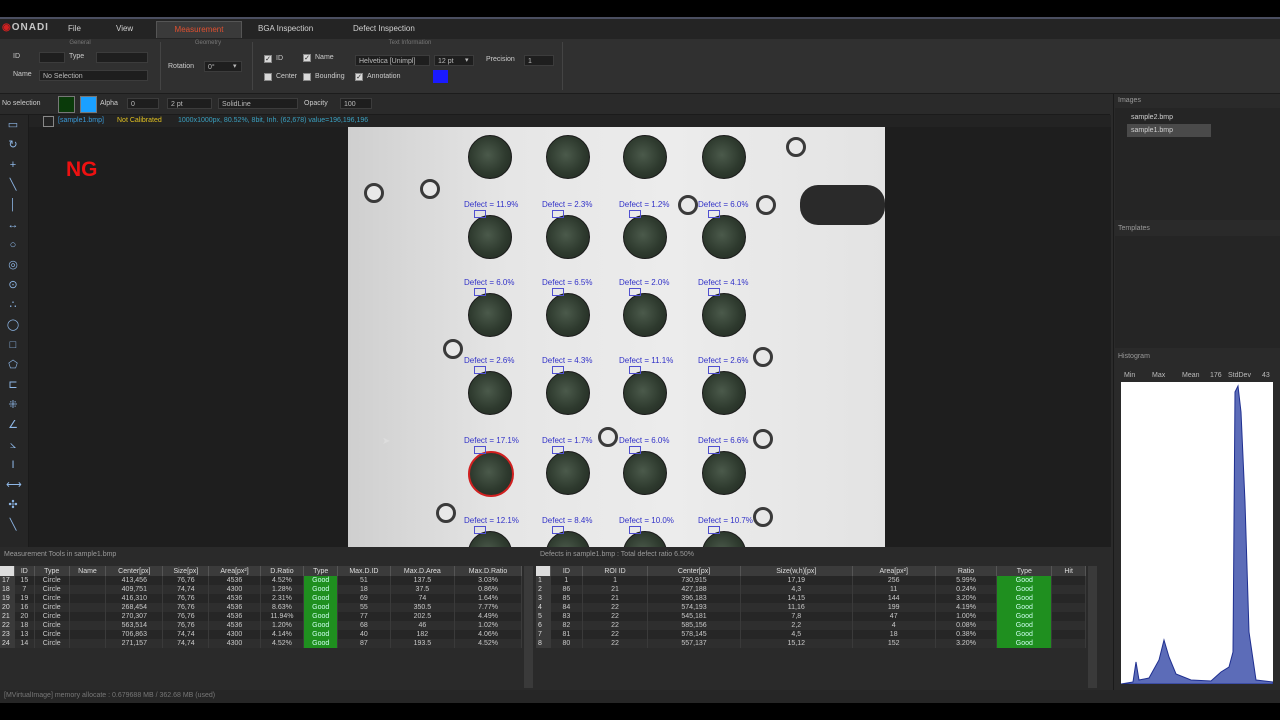 The width and height of the screenshot is (1280, 720). Describe the element at coordinates (491, 474) in the screenshot. I see `ng-solder-ball` at that location.